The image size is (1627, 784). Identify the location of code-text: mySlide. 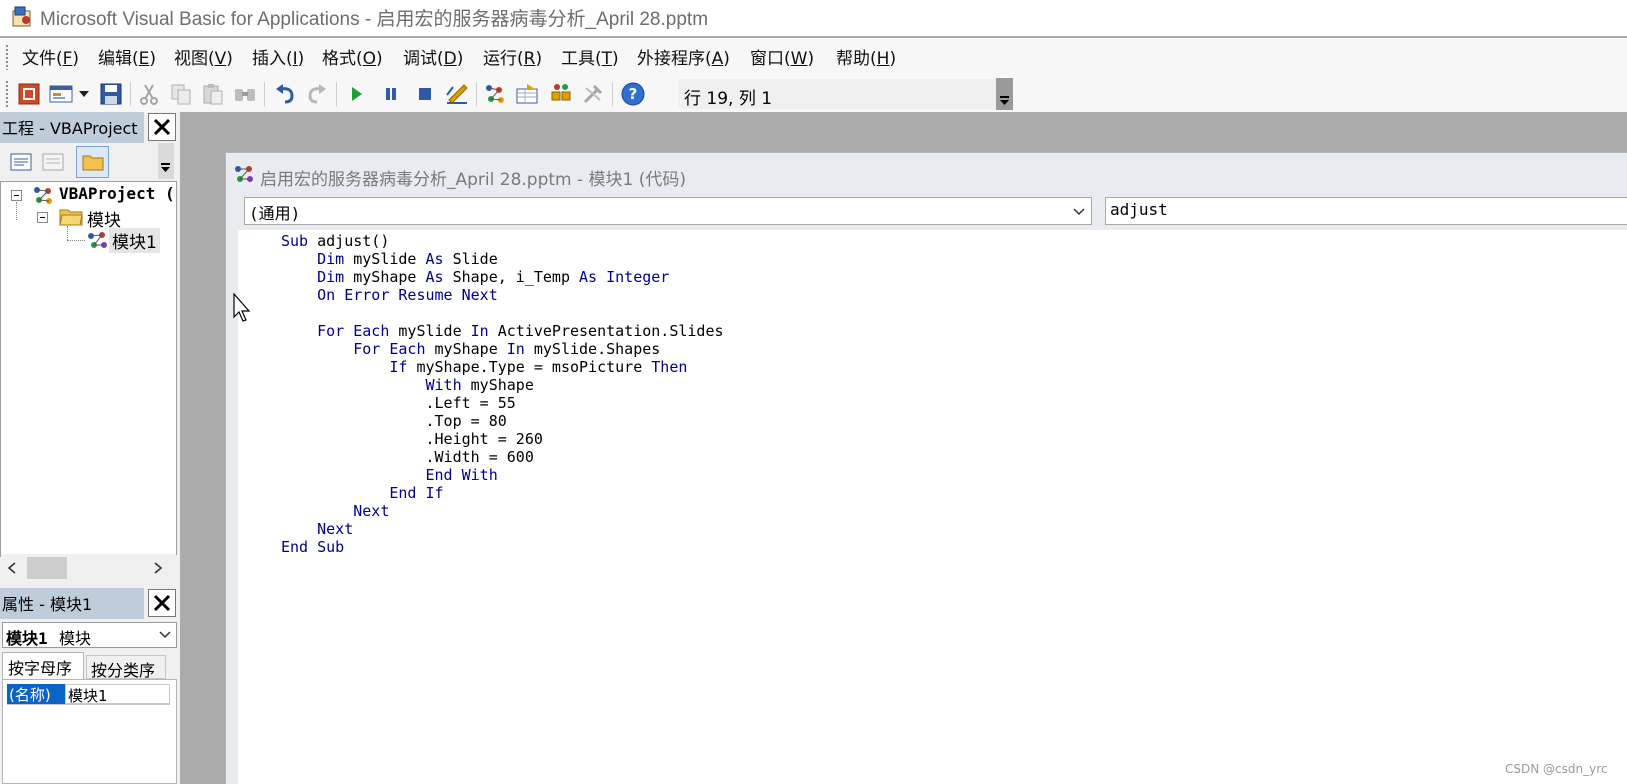
(389, 259).